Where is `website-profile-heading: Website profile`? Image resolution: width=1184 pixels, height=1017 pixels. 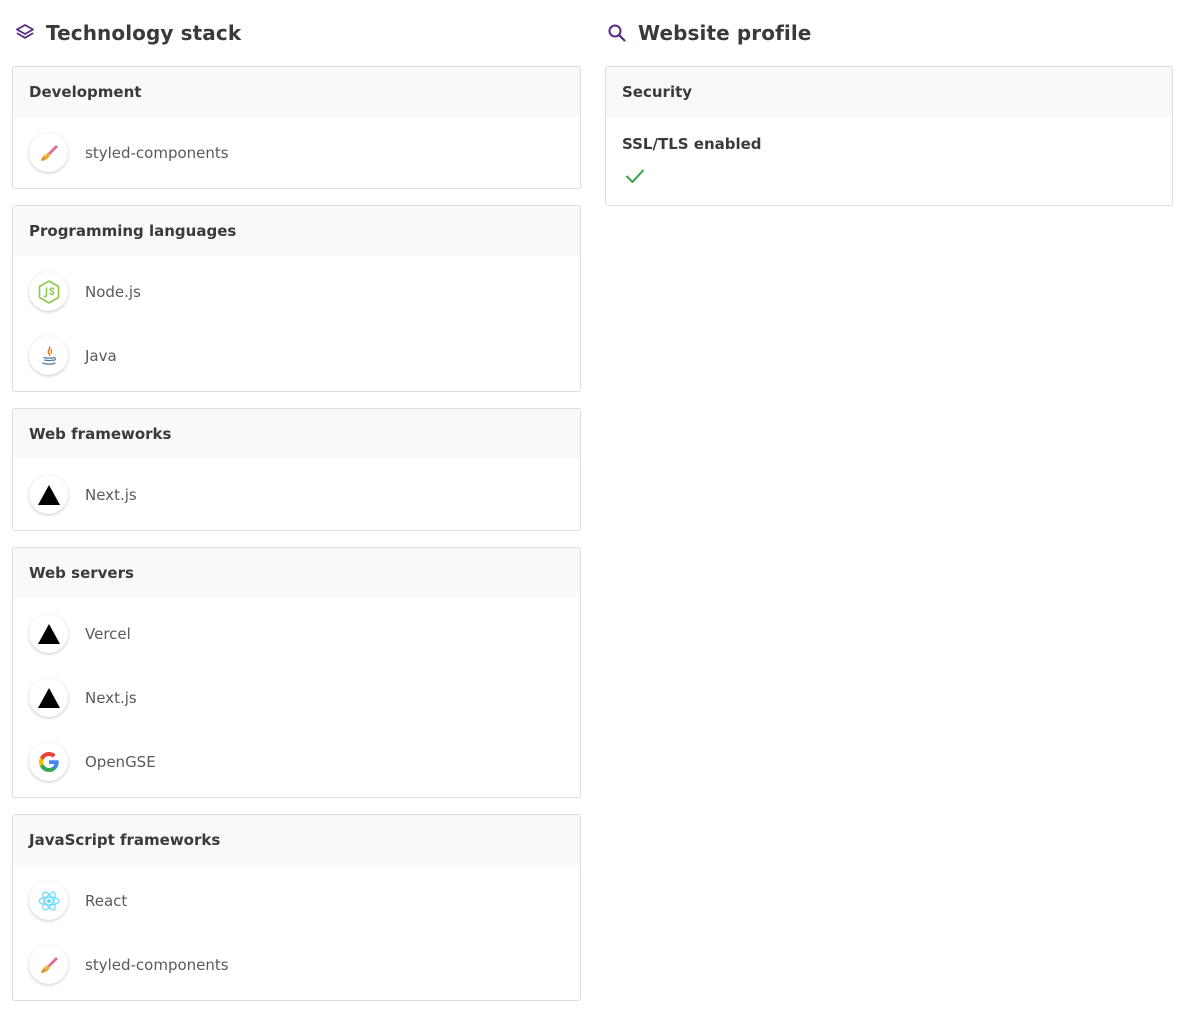
website-profile-heading: Website profile is located at coordinates (889, 33).